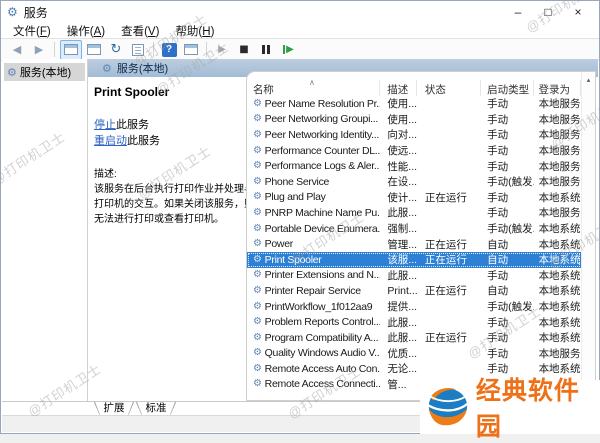  Describe the element at coordinates (175, 133) in the screenshot. I see `service-action-links: 停止此服务 重启动此服务` at that location.